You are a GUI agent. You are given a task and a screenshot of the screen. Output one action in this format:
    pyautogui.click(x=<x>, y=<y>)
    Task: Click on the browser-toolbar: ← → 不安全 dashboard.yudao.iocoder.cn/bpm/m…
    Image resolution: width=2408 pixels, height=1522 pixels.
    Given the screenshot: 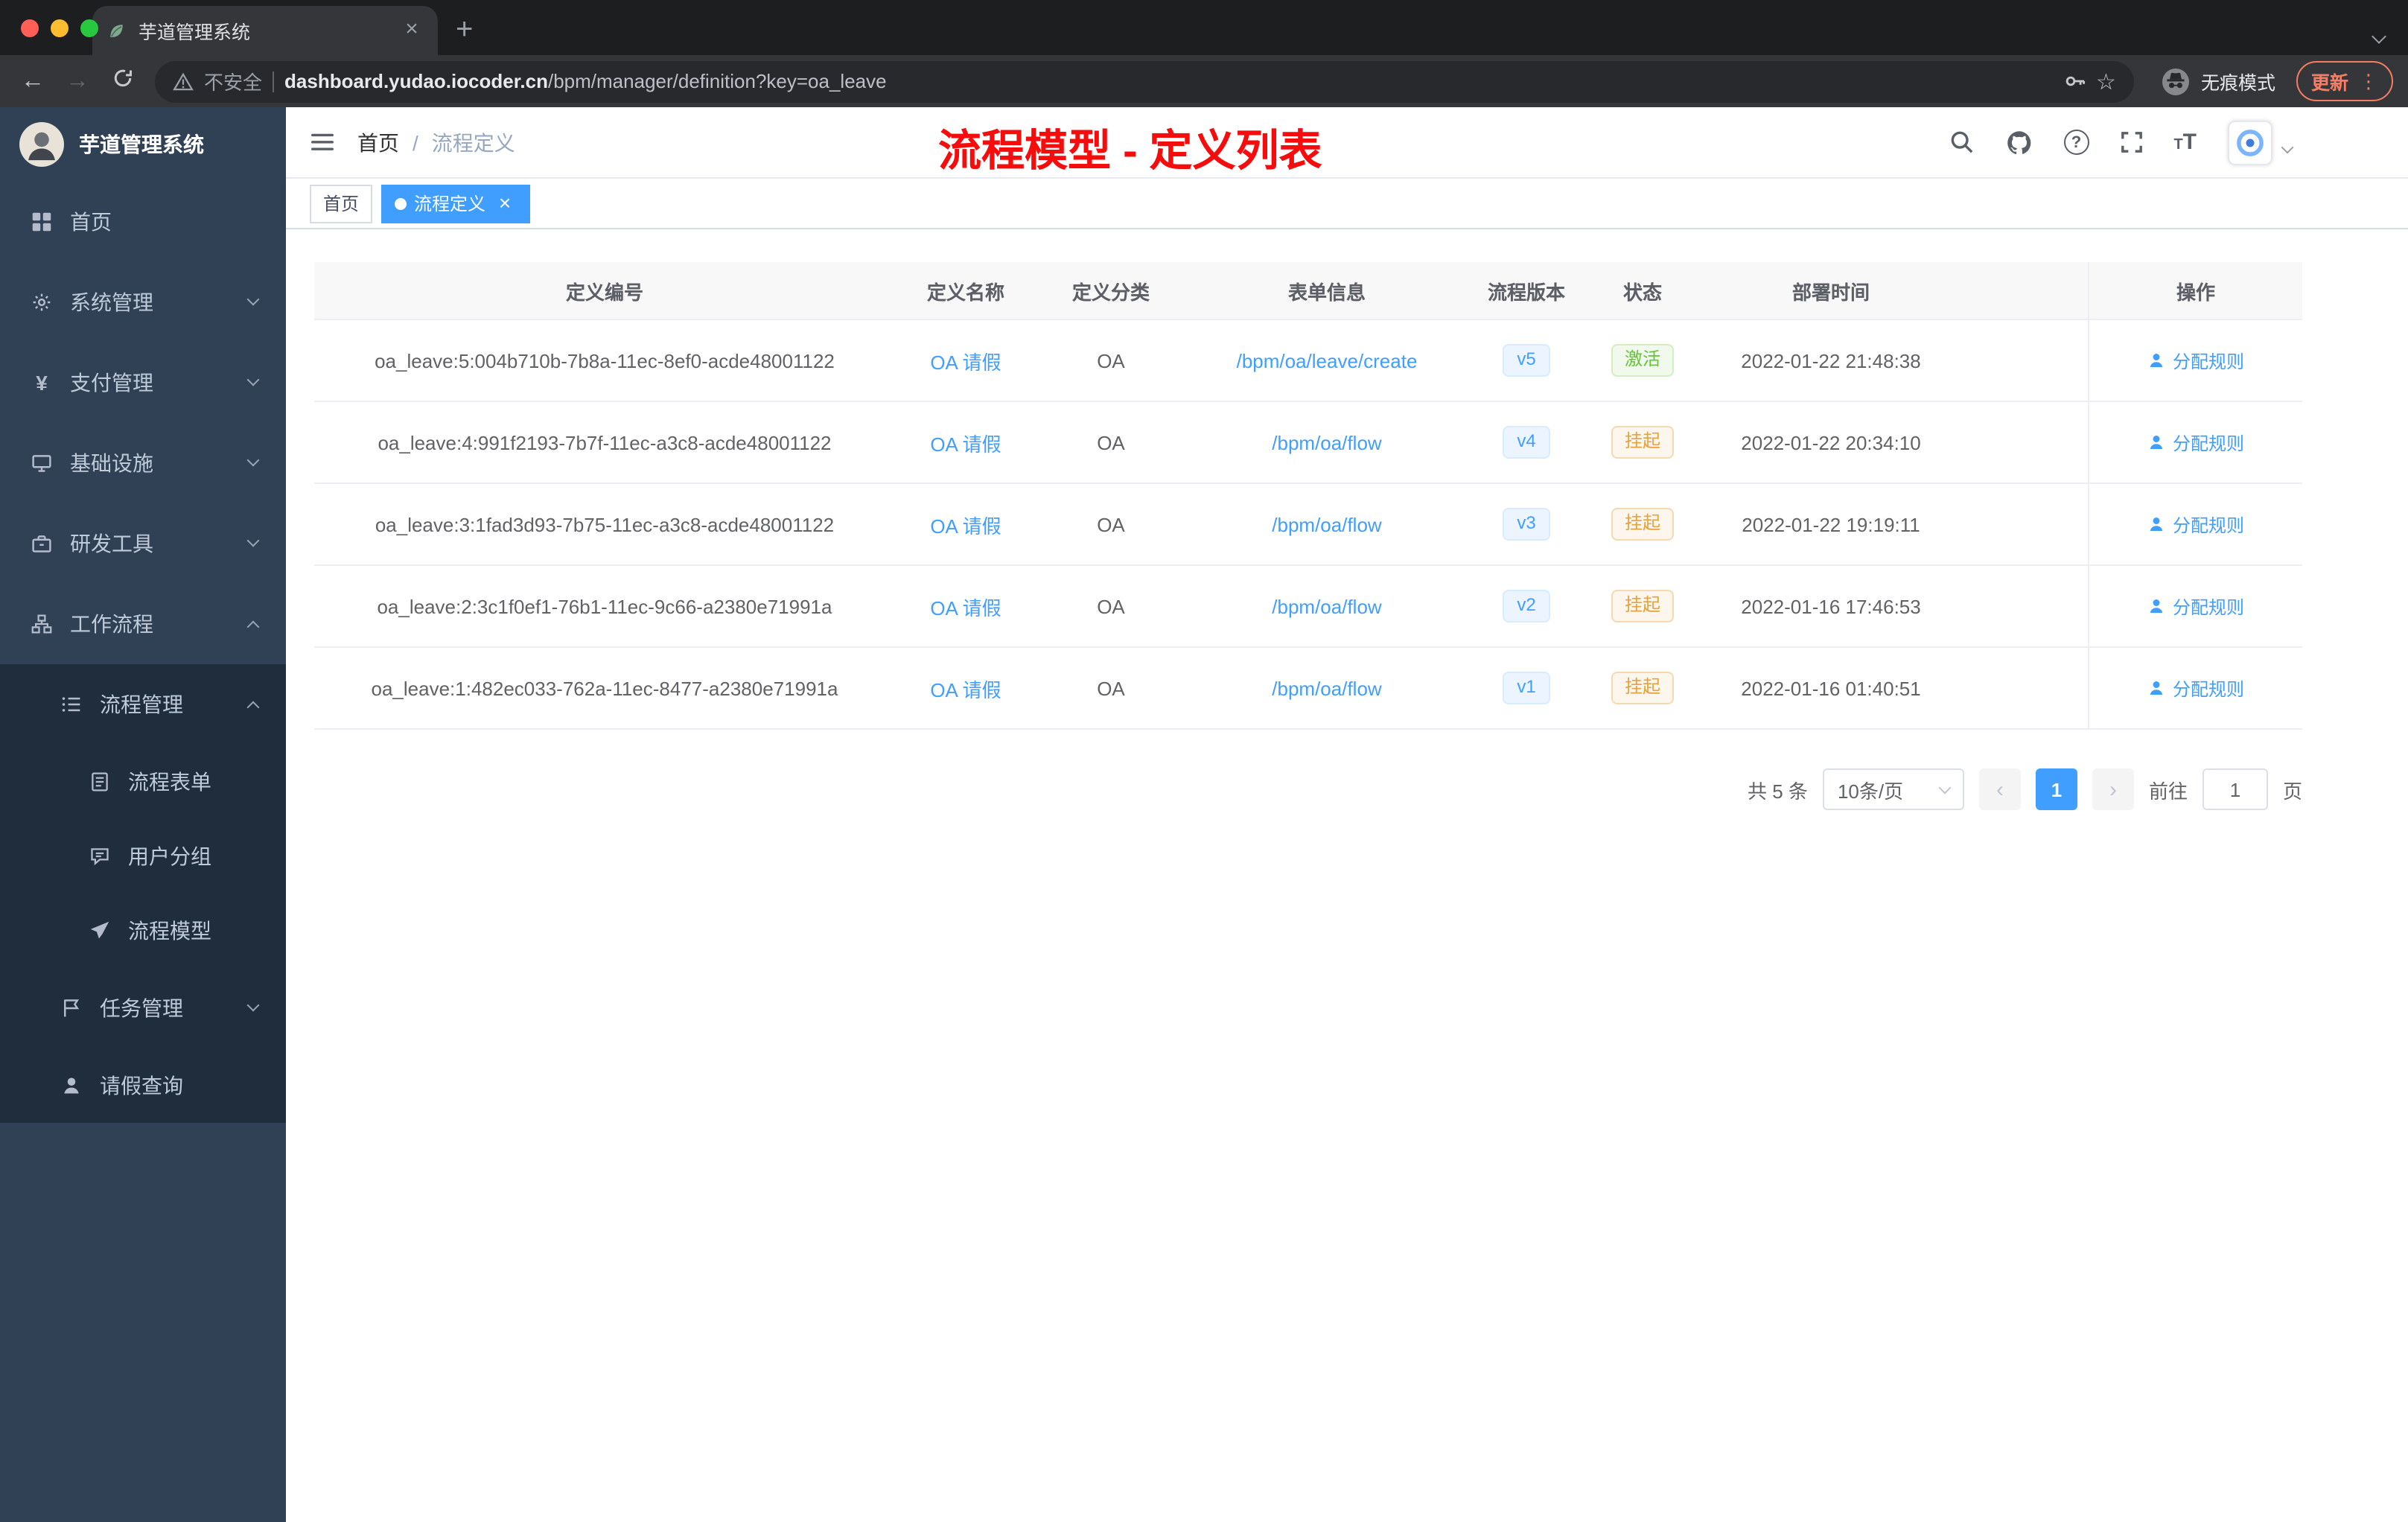 What is the action you would take?
    pyautogui.click(x=1204, y=81)
    